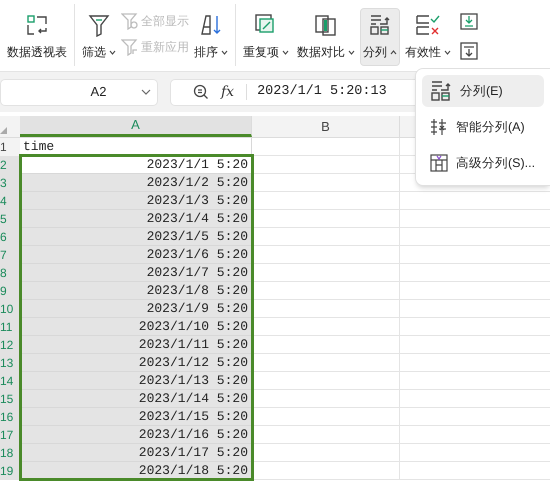 This screenshot has height=481, width=550. What do you see at coordinates (136, 273) in the screenshot?
I see `table-cell: 2023/1/7 5:20` at bounding box center [136, 273].